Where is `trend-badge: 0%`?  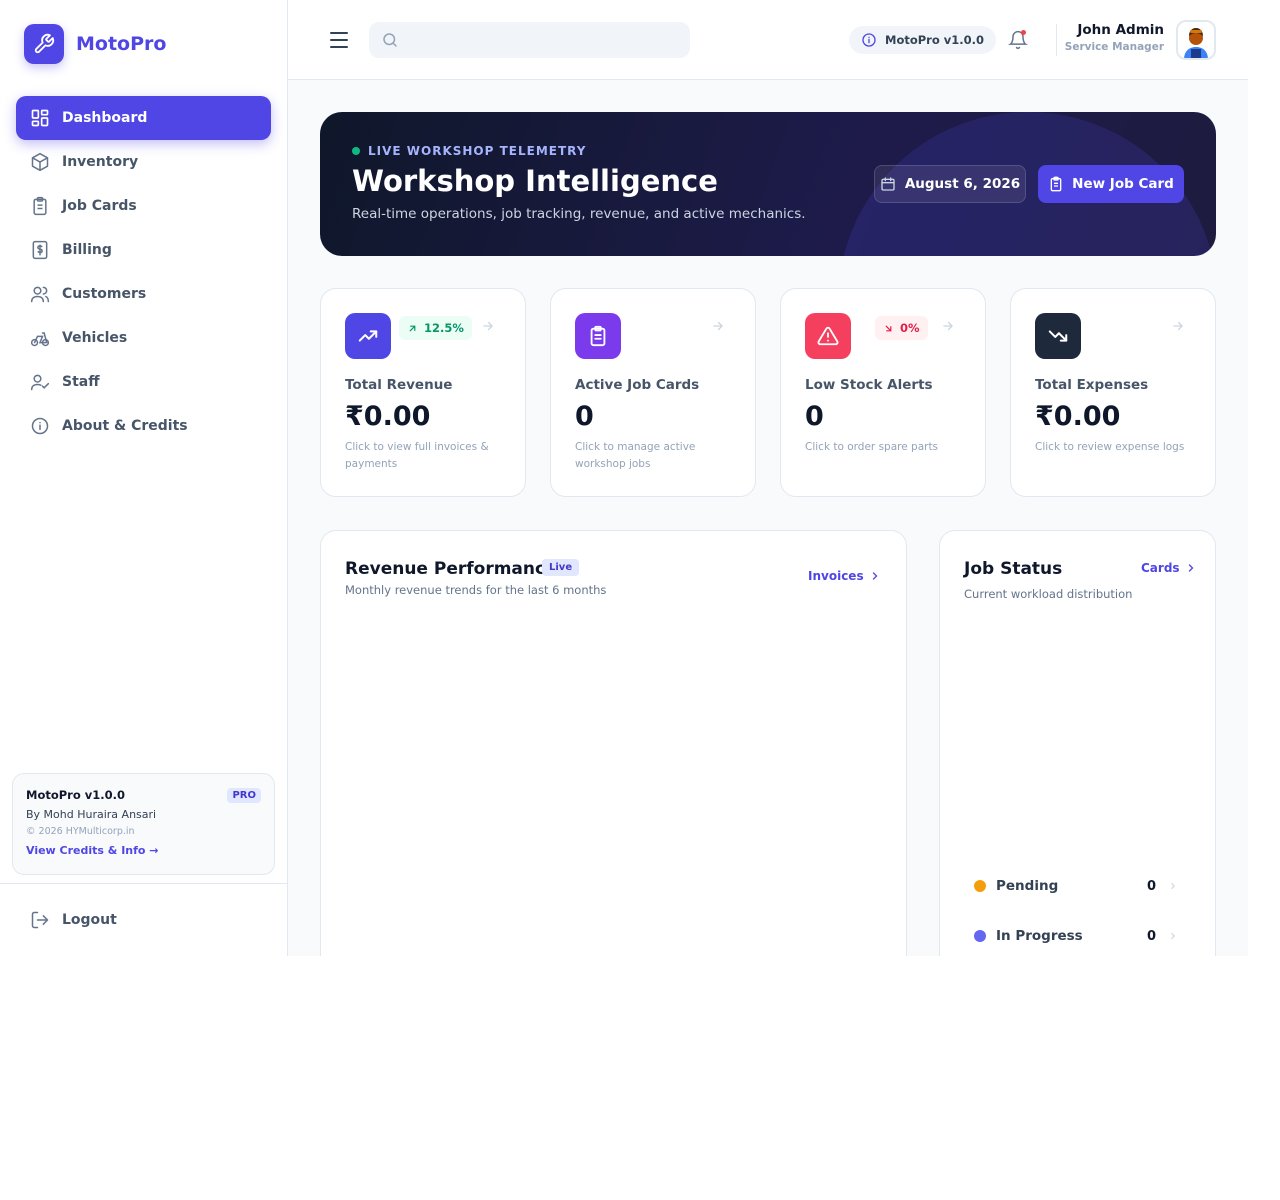
trend-badge: 0% is located at coordinates (901, 328).